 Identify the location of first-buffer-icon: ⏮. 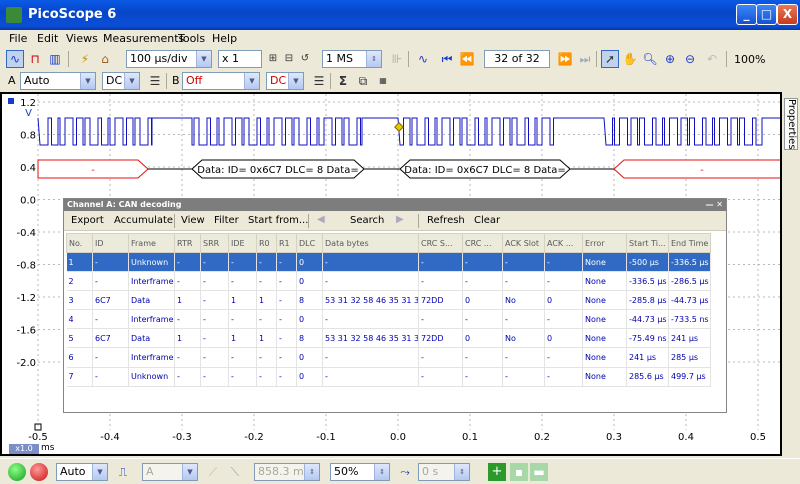
(447, 59).